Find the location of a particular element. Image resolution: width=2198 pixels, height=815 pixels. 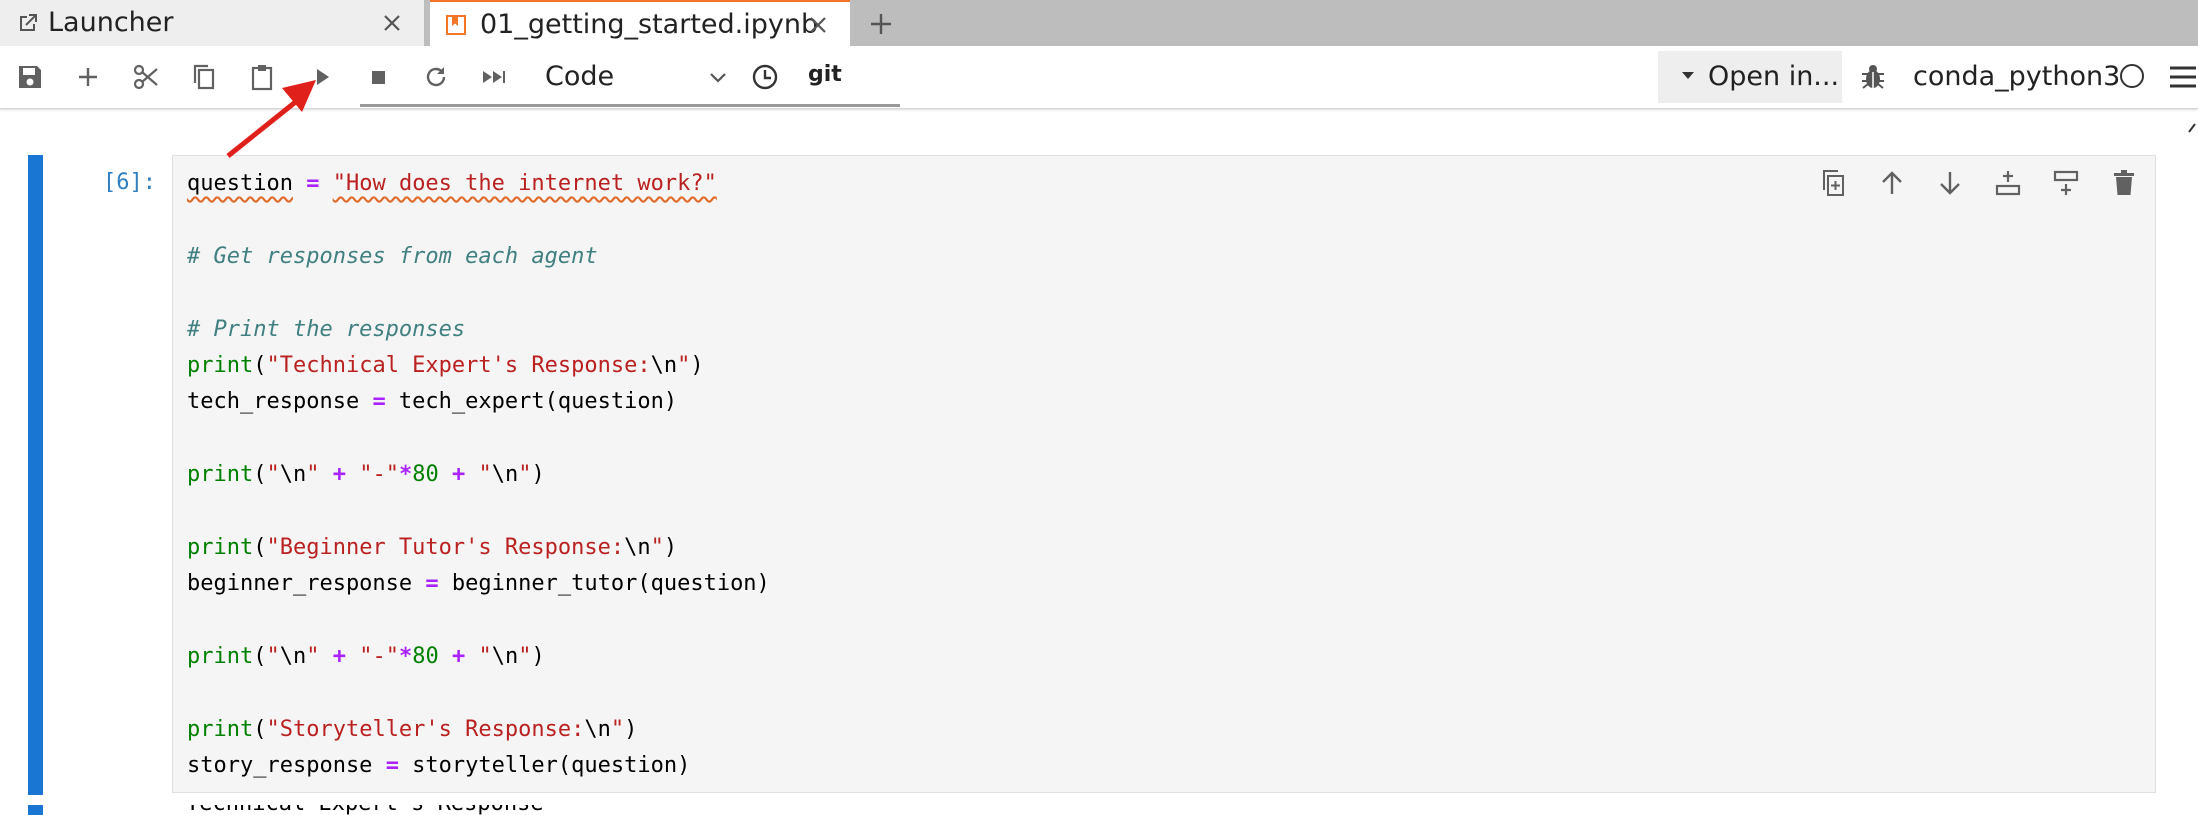

insert-cell-above-button is located at coordinates (2008, 183).